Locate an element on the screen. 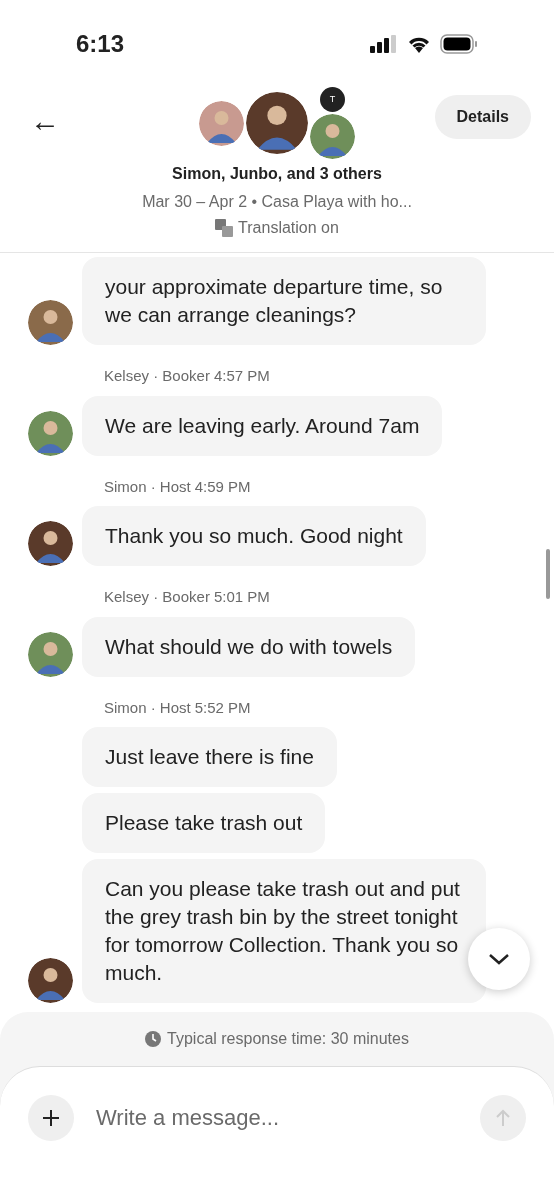 The height and width of the screenshot is (1200, 554). plus-icon is located at coordinates (51, 1118).